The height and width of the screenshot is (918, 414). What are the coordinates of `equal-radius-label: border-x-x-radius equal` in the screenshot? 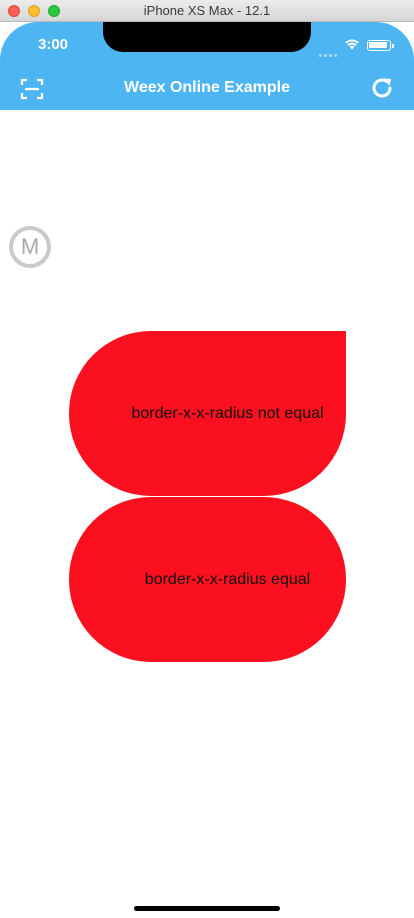 It's located at (227, 579).